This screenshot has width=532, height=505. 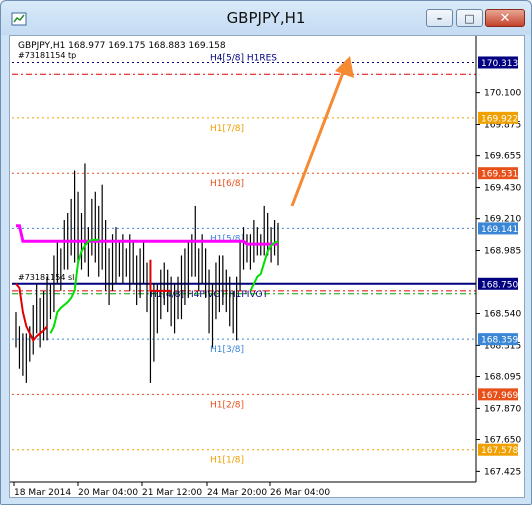 What do you see at coordinates (227, 129) in the screenshot?
I see `murrey-label-1: H1[7/8]` at bounding box center [227, 129].